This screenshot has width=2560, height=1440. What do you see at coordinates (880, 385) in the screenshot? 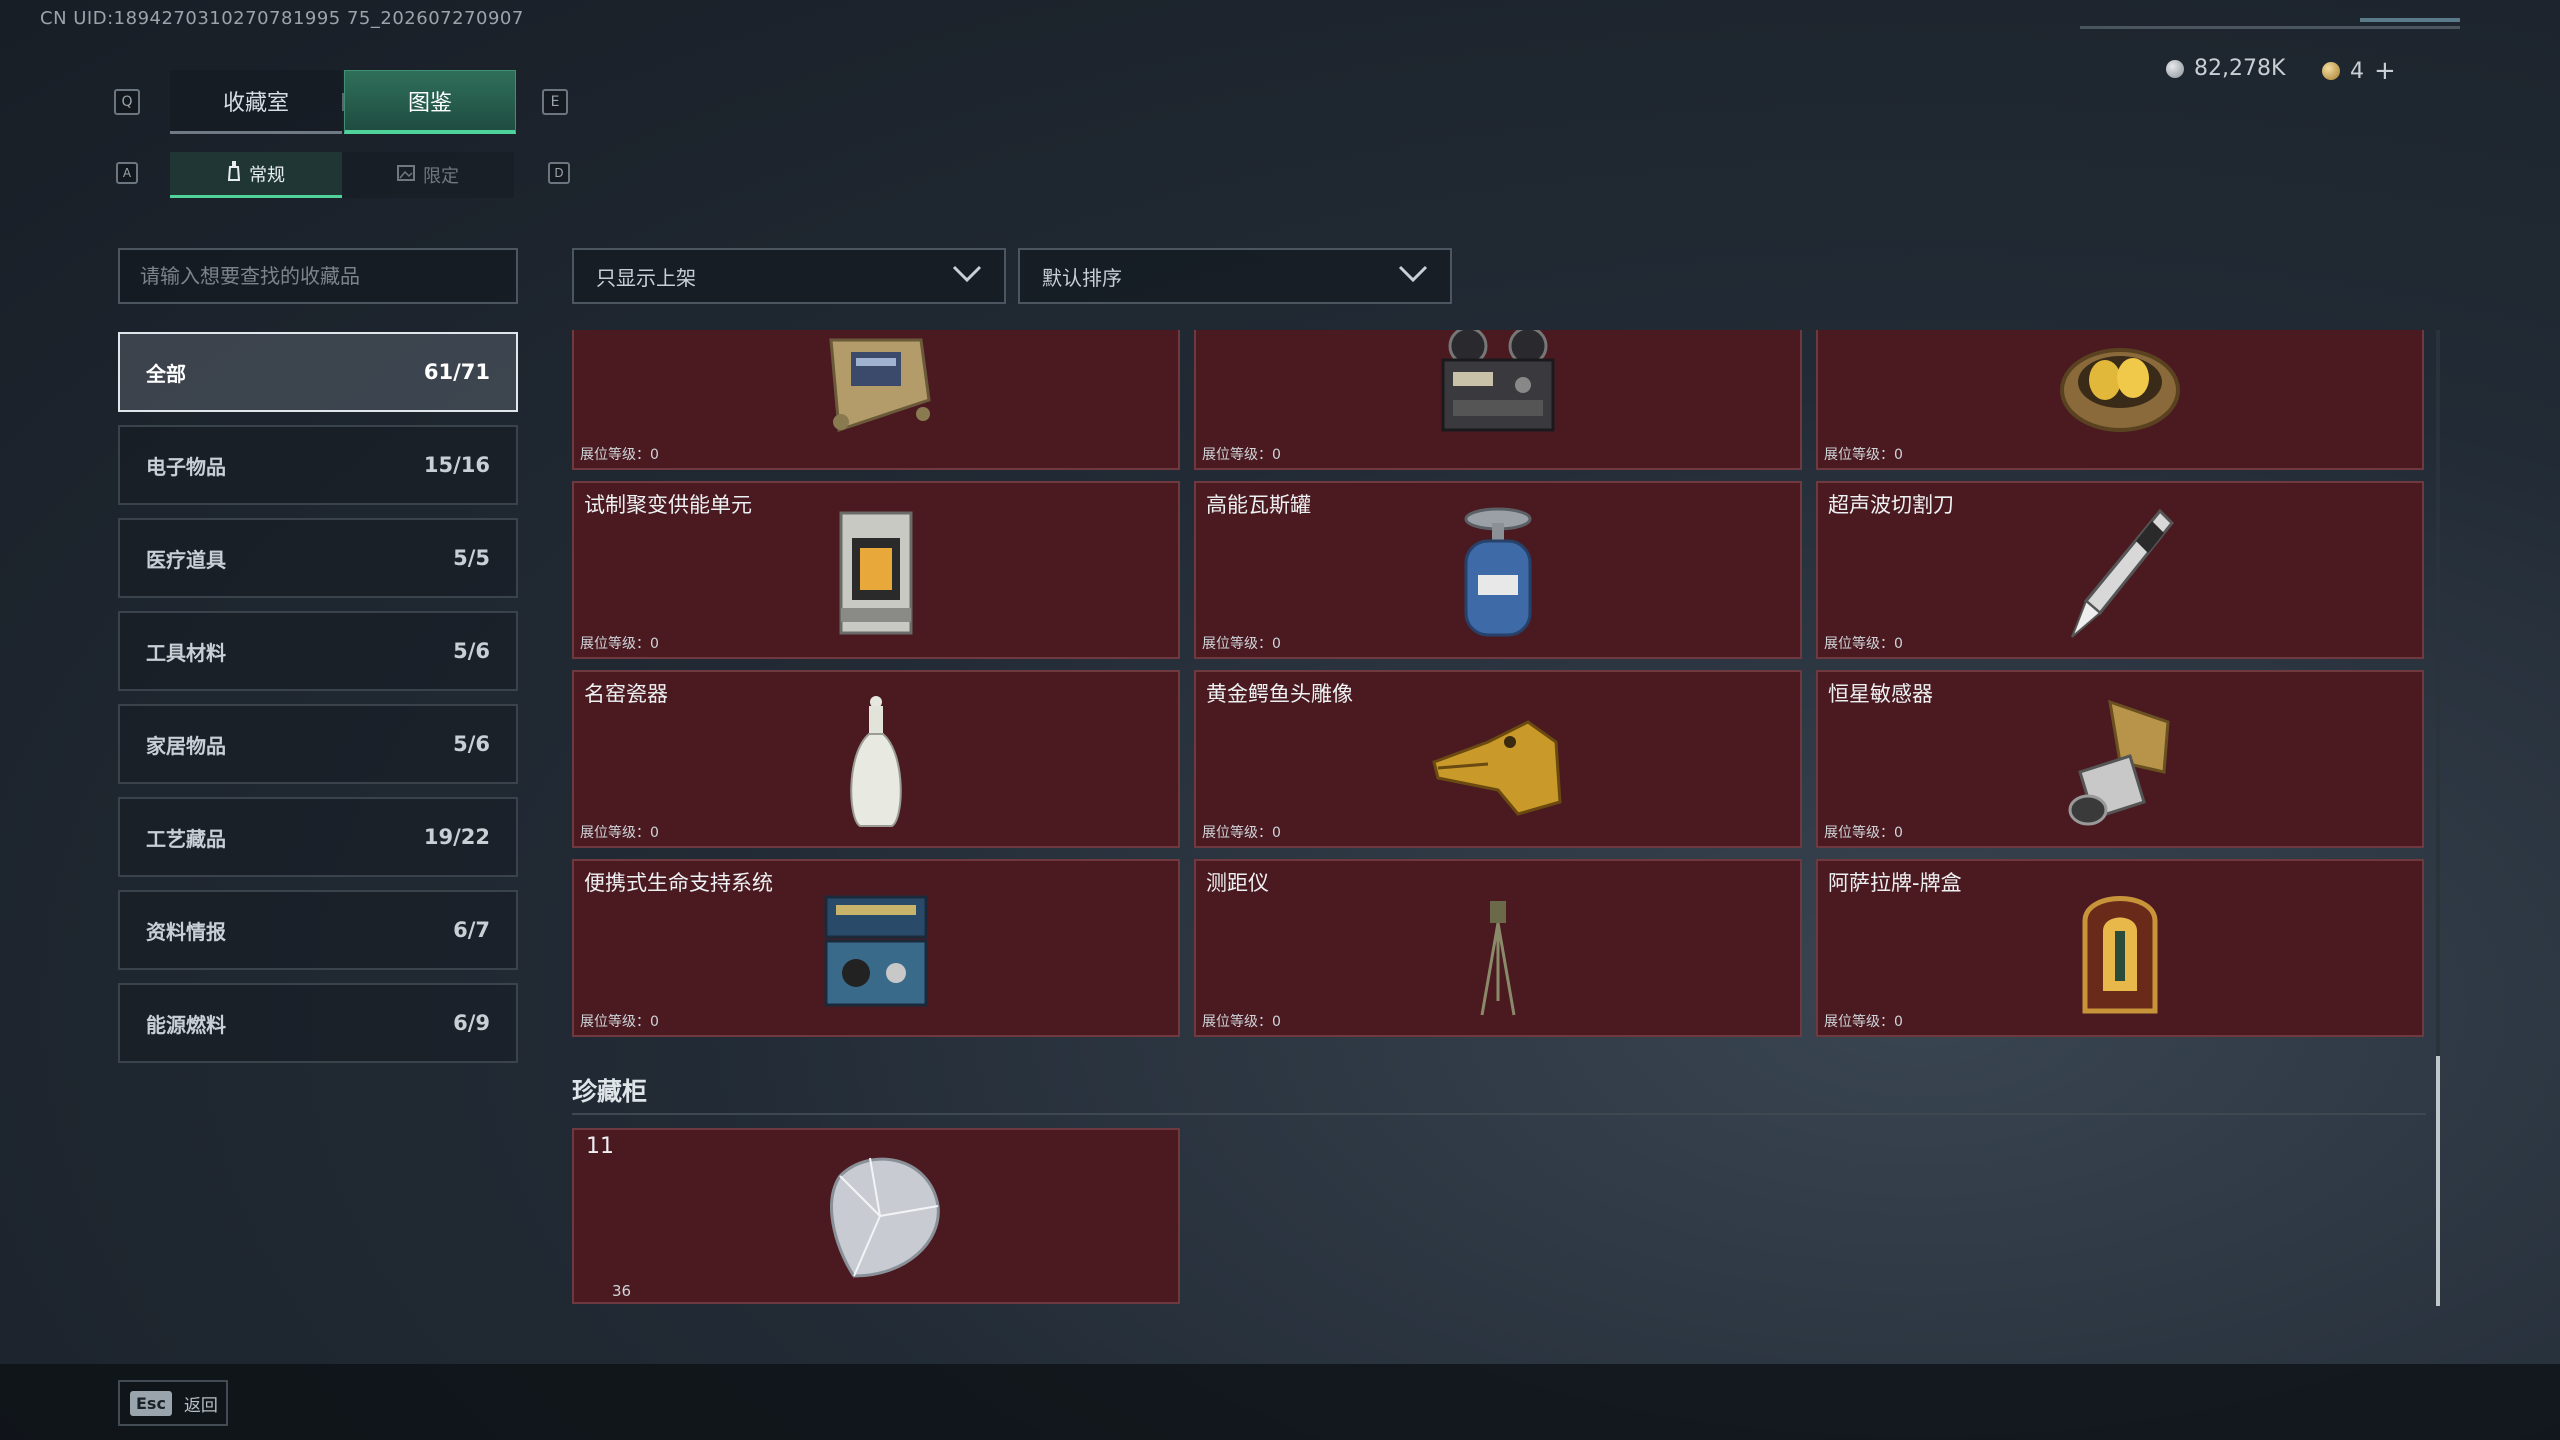
I see `device-icon` at bounding box center [880, 385].